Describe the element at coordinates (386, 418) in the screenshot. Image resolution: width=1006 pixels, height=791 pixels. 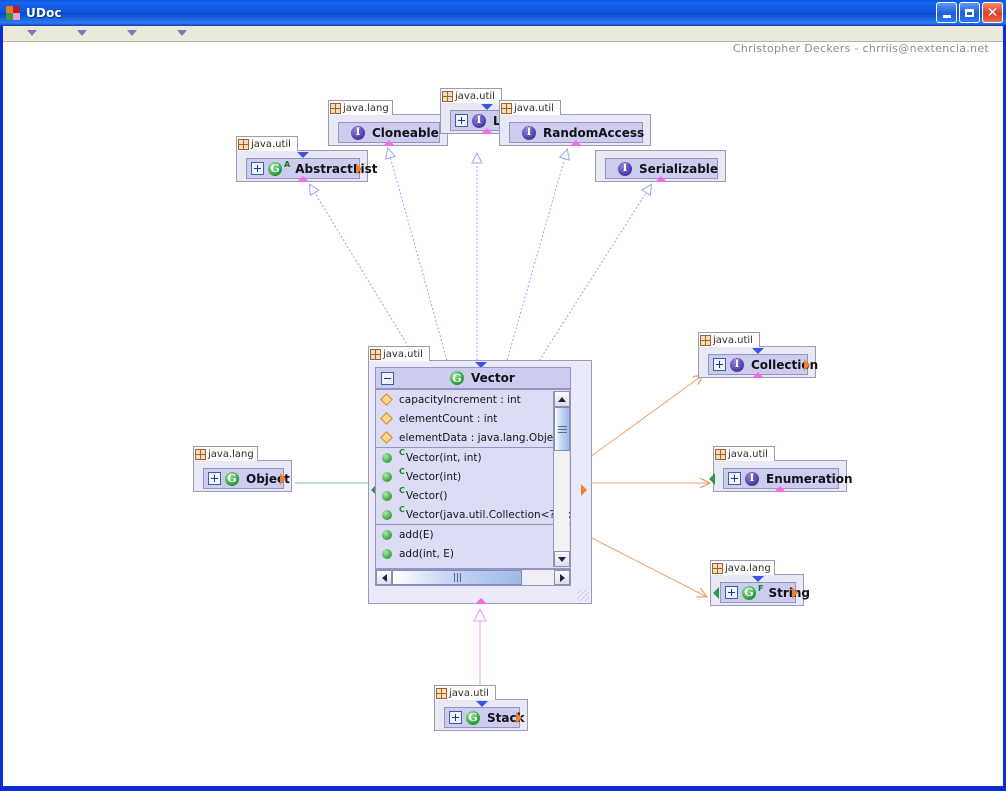
I see `field-icon` at that location.